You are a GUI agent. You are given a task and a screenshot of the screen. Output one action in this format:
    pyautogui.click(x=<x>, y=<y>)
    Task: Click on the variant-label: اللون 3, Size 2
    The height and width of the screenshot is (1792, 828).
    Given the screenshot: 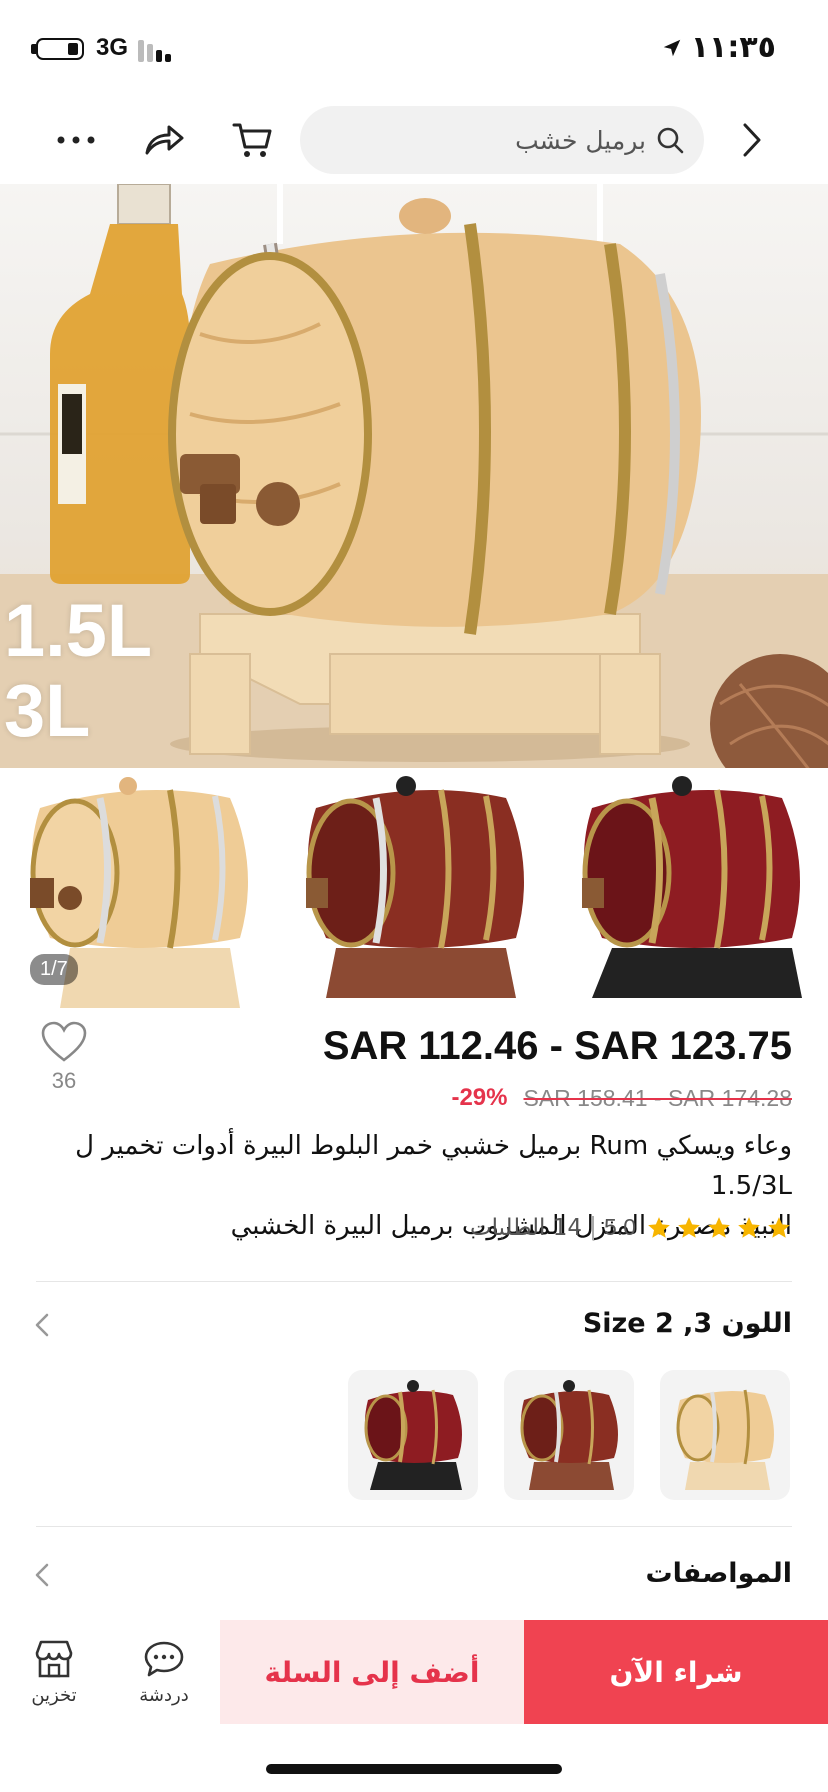 What is the action you would take?
    pyautogui.click(x=687, y=1323)
    